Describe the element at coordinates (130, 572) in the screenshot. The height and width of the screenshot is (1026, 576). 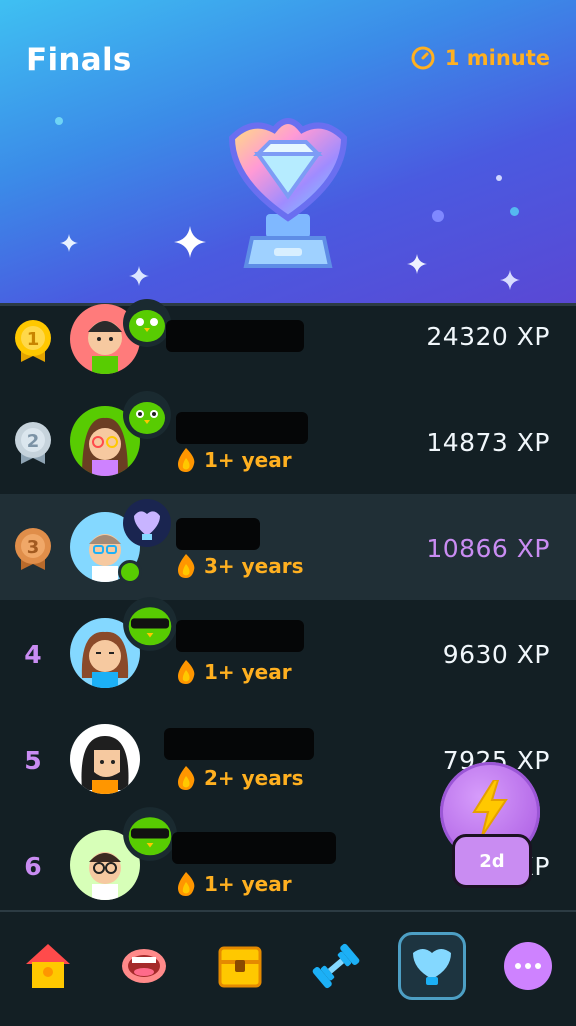
I see `online-status-indicator` at that location.